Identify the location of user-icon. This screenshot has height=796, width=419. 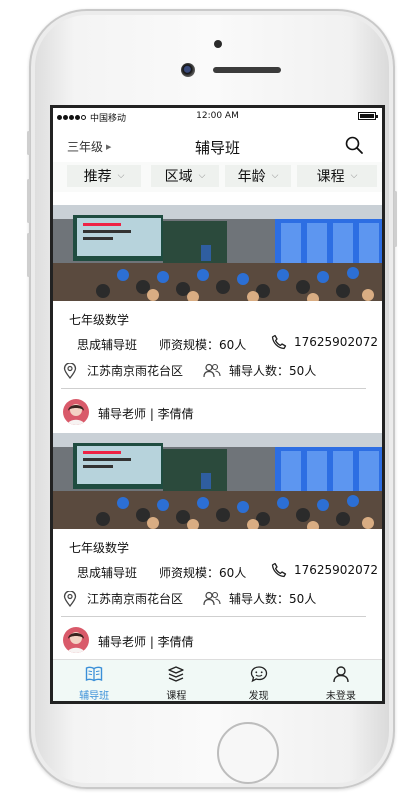
(341, 674).